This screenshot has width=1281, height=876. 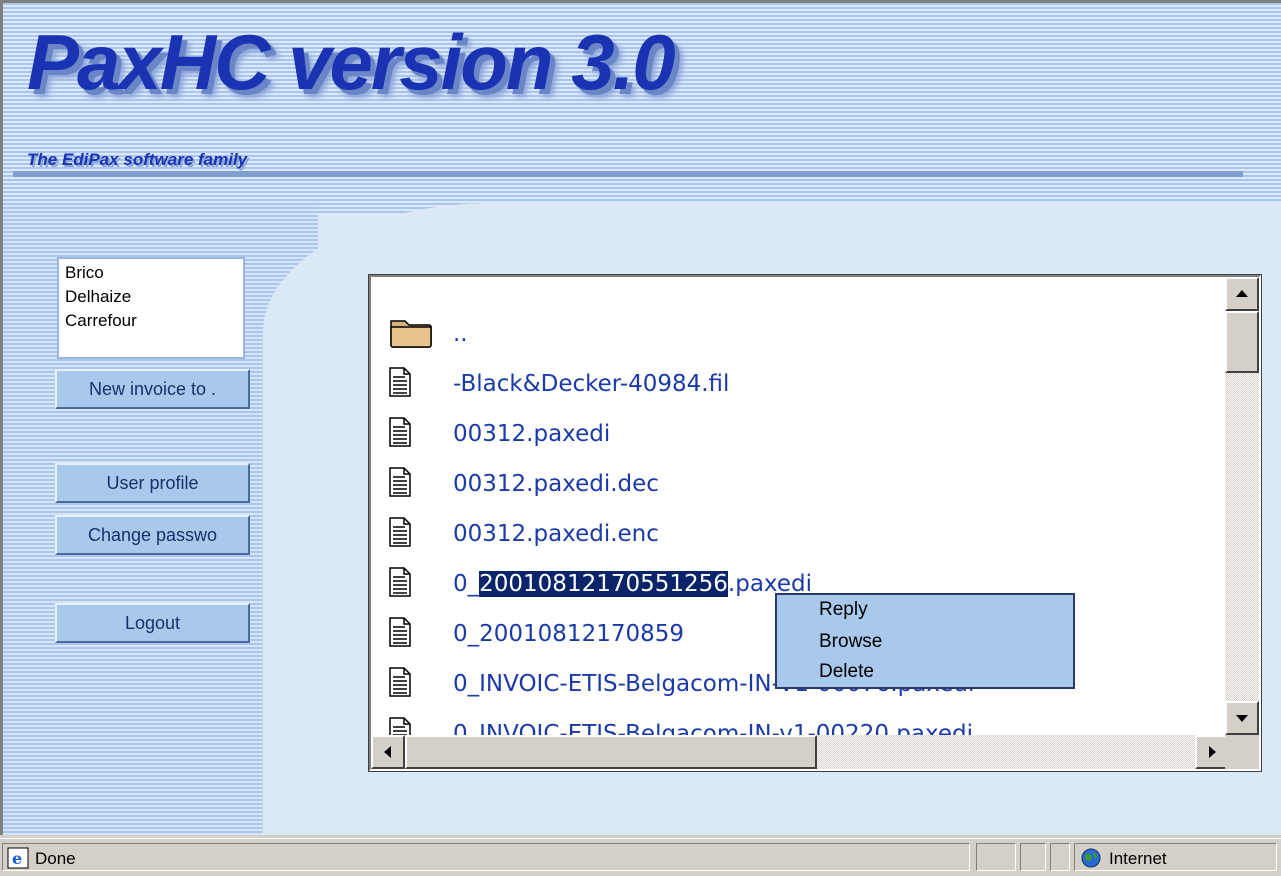 I want to click on file-name: .., so click(x=460, y=334).